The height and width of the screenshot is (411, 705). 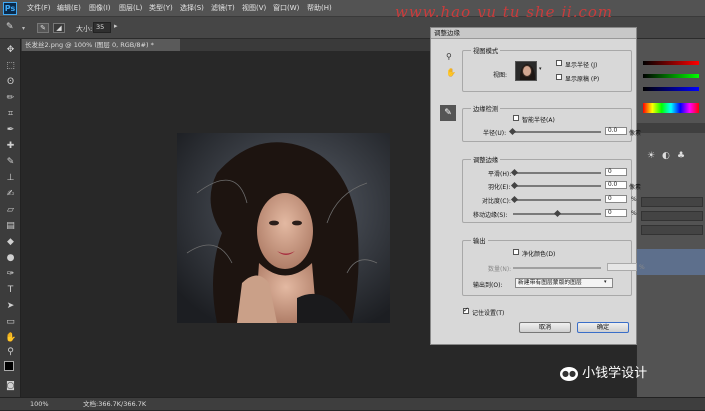 I want to click on refine-radius-icon: ✎, so click(x=43, y=28).